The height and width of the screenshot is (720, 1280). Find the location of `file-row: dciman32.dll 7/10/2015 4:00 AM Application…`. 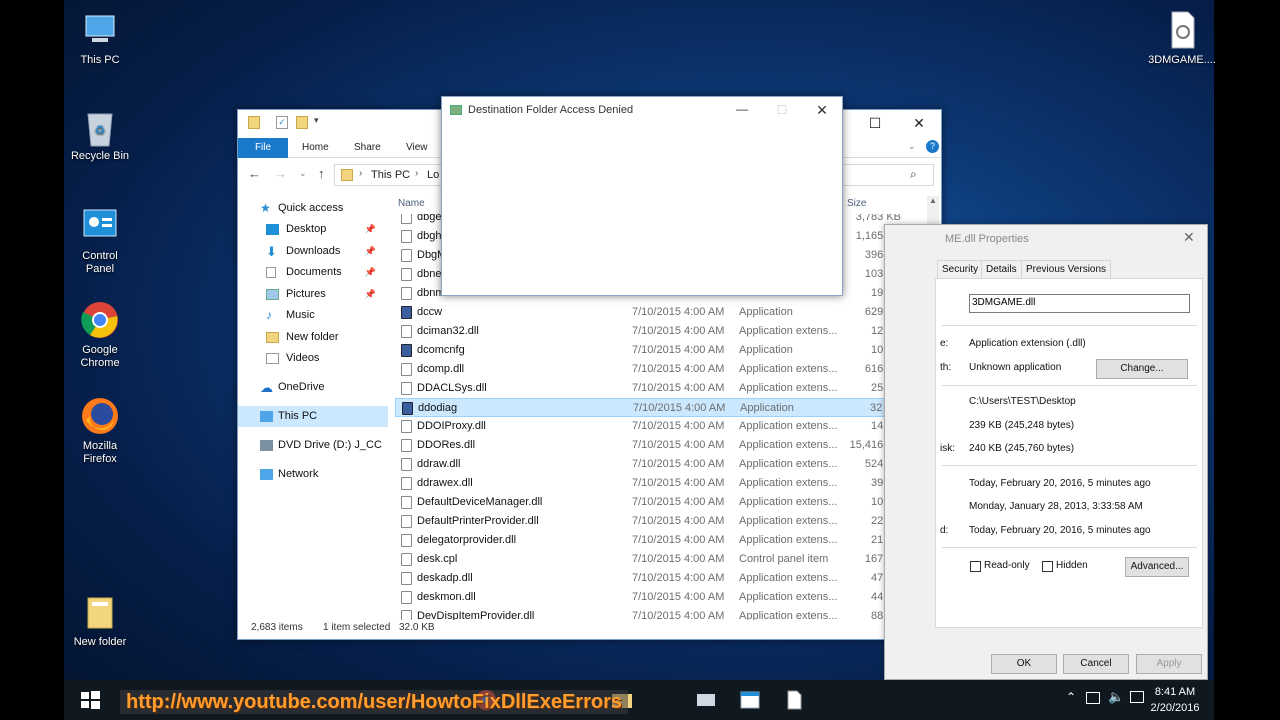

file-row: dciman32.dll 7/10/2015 4:00 AM Application… is located at coordinates (651, 331).